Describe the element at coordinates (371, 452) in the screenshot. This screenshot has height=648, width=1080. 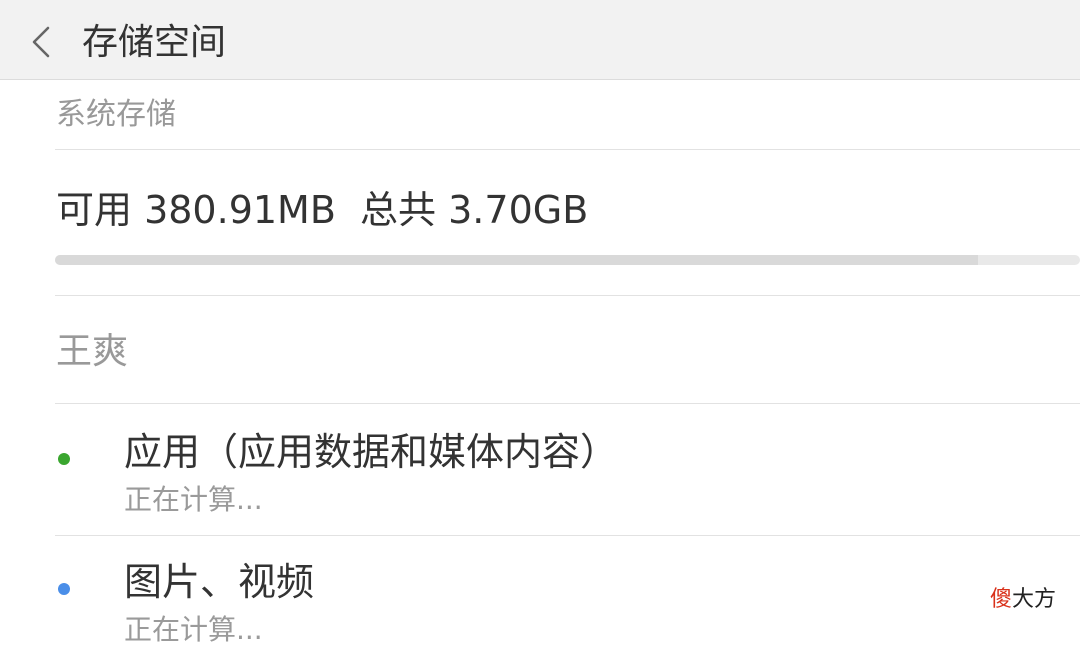
I see `category-title: 应用（应用数据和媒体内容）` at that location.